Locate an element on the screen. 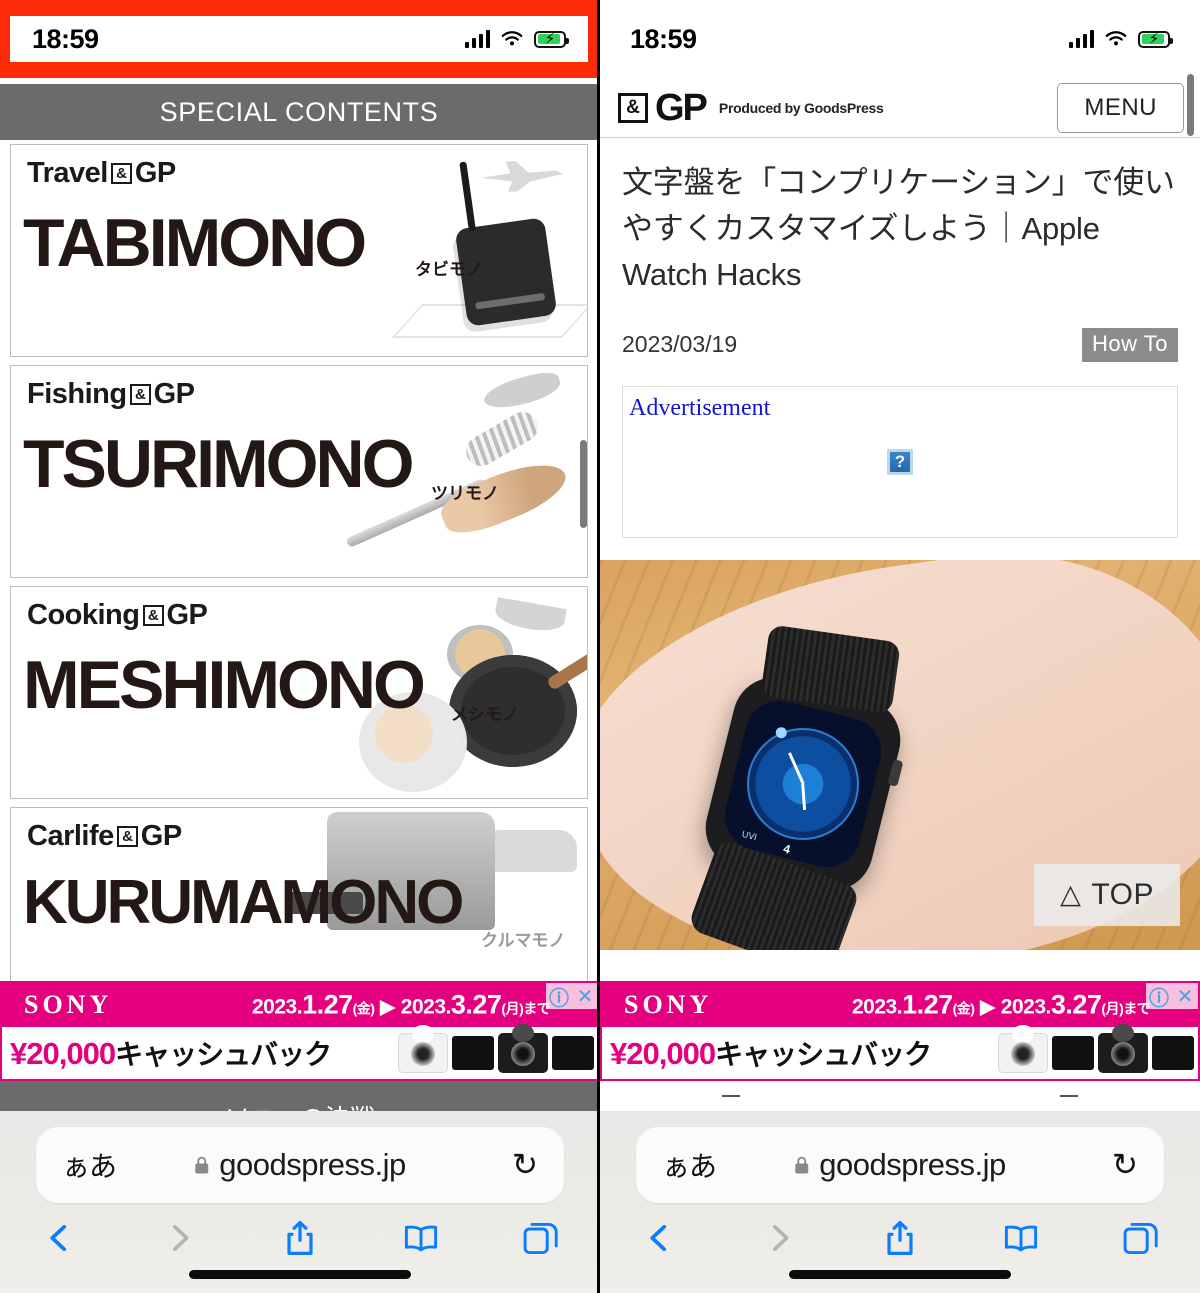  sony-ad-offer-strip: ¥20,000キャッシュバック is located at coordinates (900, 1051).